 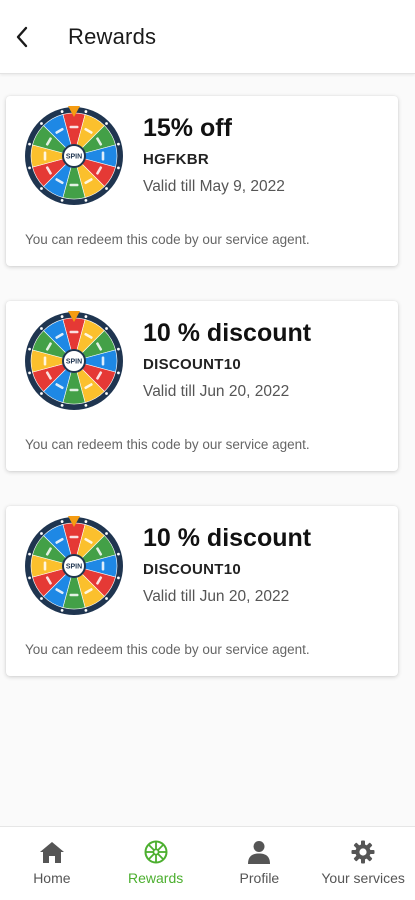 I want to click on back-button, so click(x=22, y=37).